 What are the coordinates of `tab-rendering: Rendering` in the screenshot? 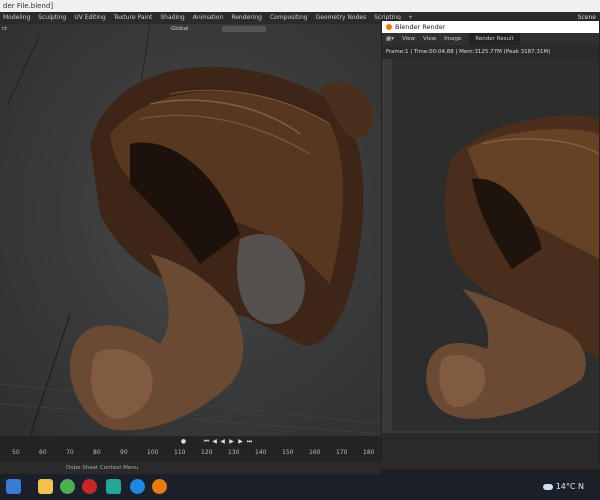 It's located at (246, 18).